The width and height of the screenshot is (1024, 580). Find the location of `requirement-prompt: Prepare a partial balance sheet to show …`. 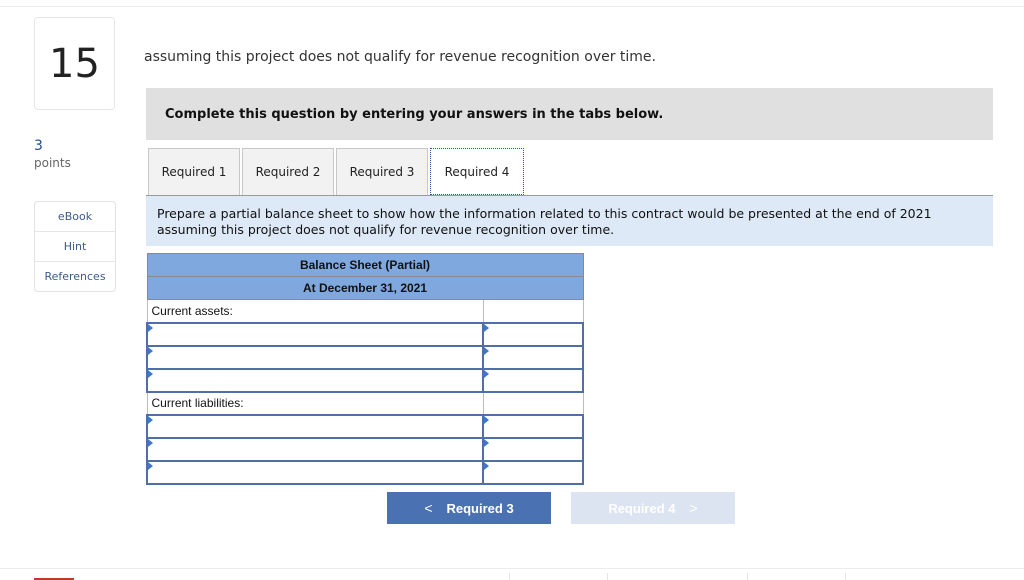

requirement-prompt: Prepare a partial balance sheet to show … is located at coordinates (569, 221).